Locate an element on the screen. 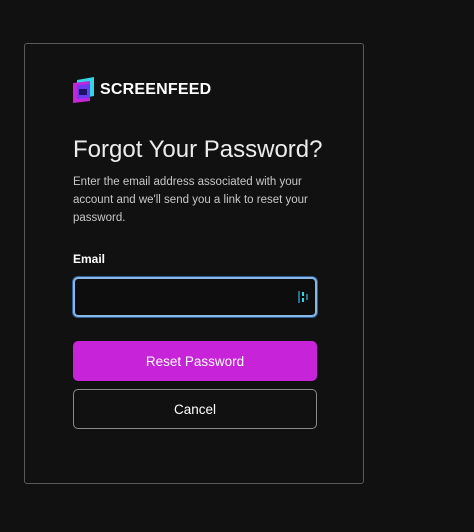 Image resolution: width=474 pixels, height=532 pixels. brand: SCREENFEED is located at coordinates (142, 90).